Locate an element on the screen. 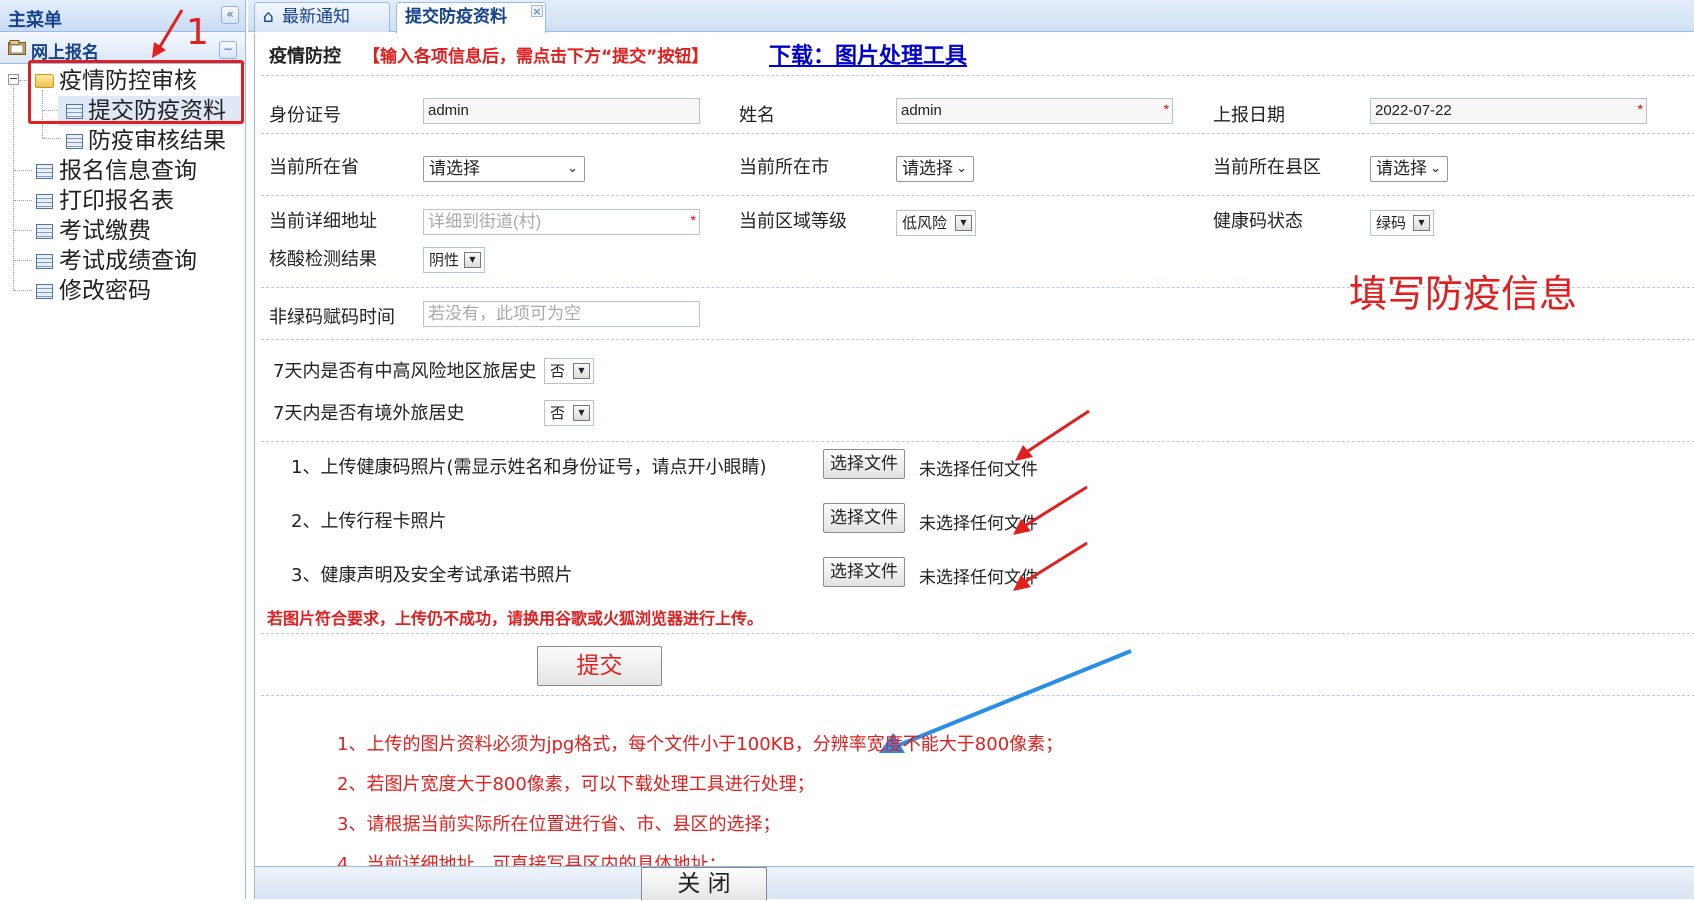 This screenshot has height=901, width=1694. collapse-sidebar-icon: « is located at coordinates (230, 15).